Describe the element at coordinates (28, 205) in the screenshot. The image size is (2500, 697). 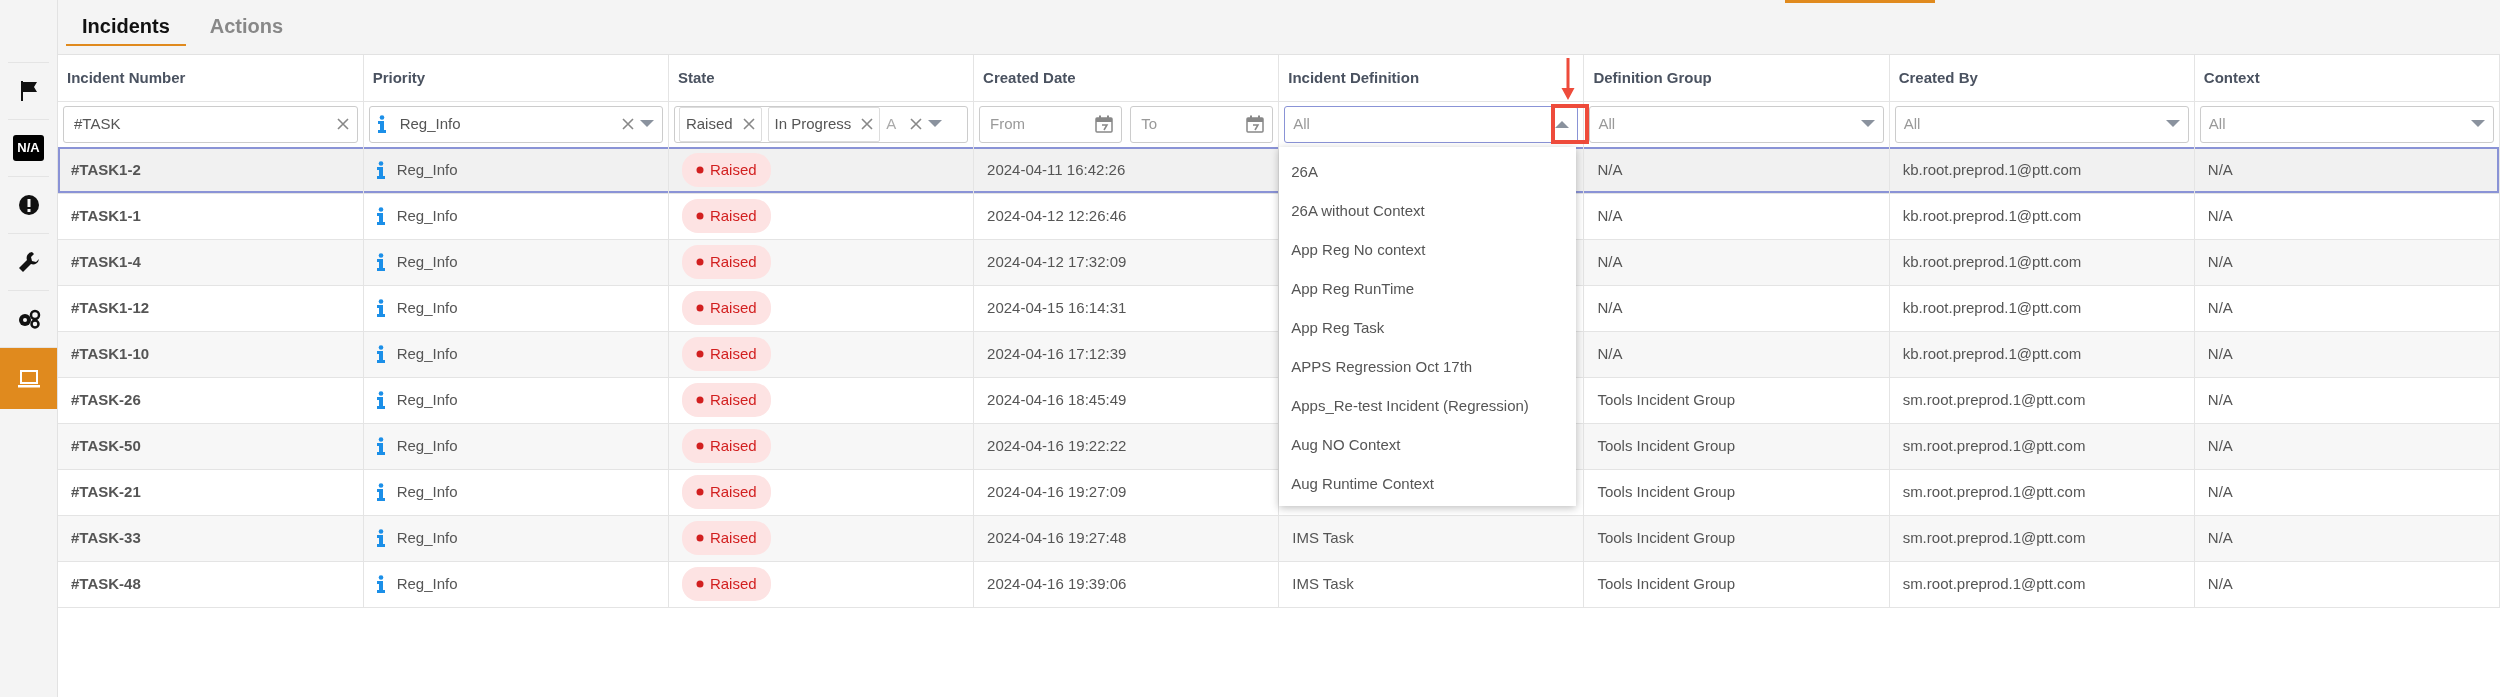
I see `alert-icon` at that location.